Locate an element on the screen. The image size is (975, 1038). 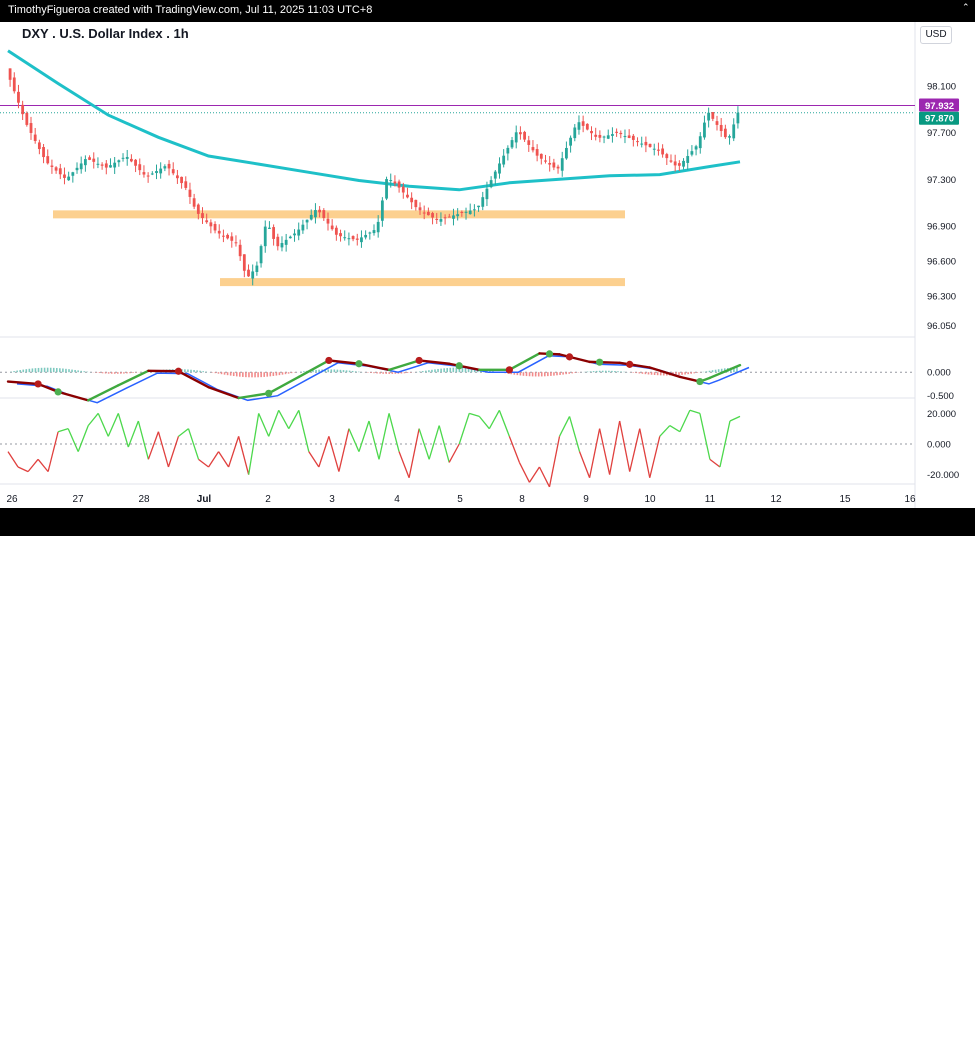
time-axis-label: 4 is located at coordinates (397, 499).